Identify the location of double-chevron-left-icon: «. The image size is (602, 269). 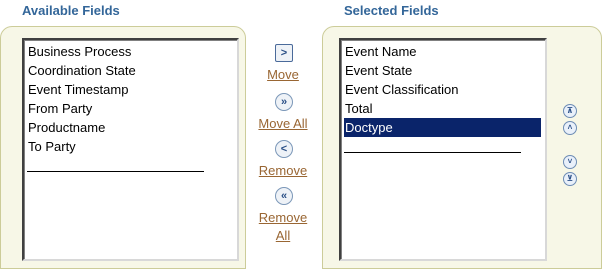
(284, 196).